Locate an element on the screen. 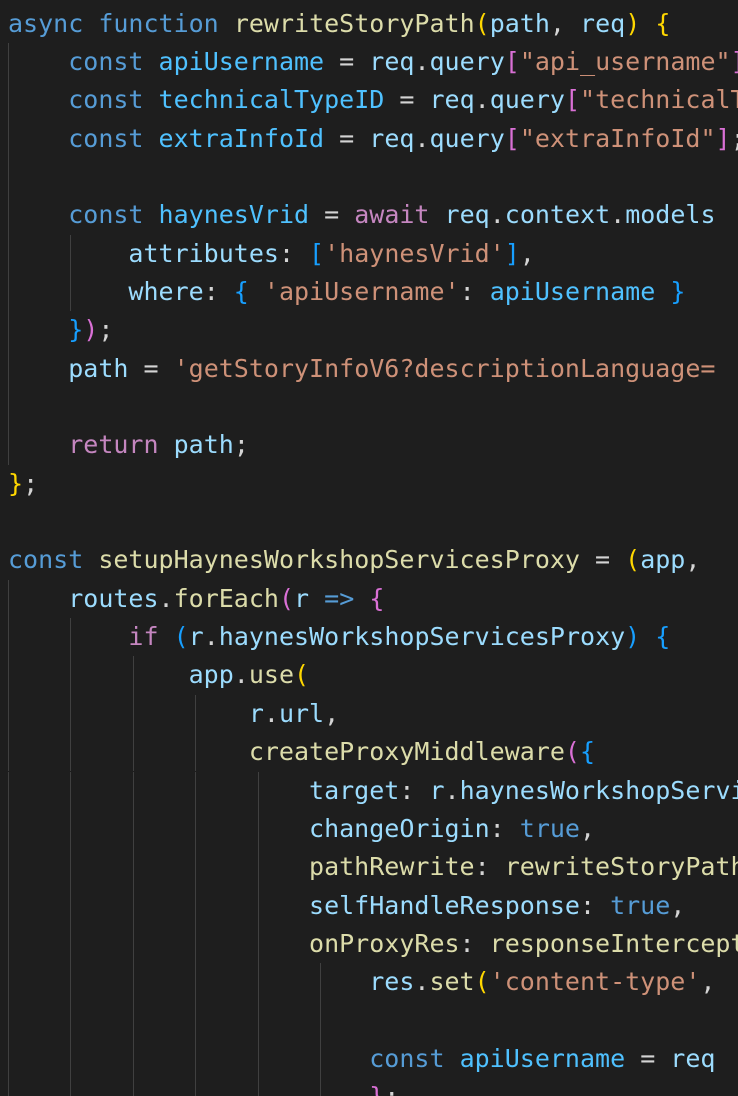 The image size is (738, 1096). code-token: 'apiUsername' is located at coordinates (361, 291).